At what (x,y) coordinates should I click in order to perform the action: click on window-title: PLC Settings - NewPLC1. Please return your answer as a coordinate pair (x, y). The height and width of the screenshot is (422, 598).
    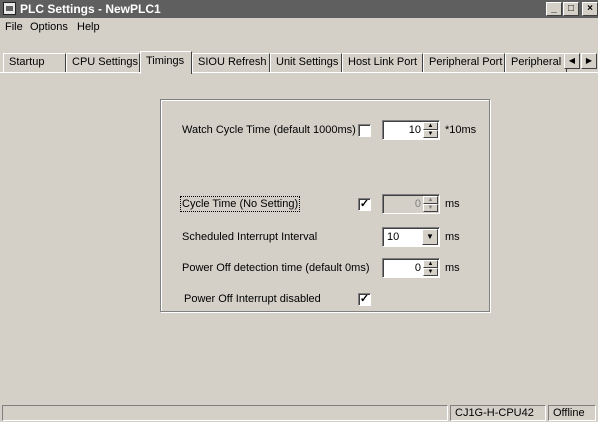
    Looking at the image, I should click on (90, 9).